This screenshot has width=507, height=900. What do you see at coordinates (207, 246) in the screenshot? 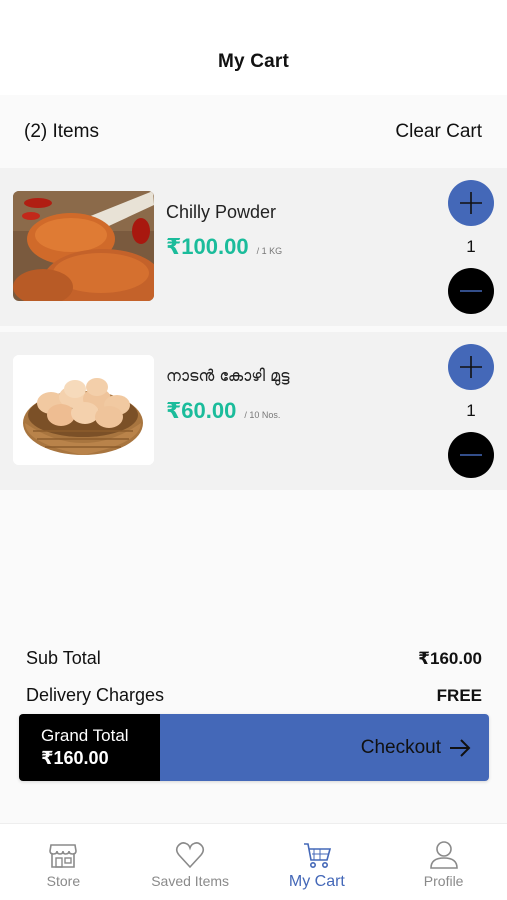
I see `item-price: ₹100.00` at bounding box center [207, 246].